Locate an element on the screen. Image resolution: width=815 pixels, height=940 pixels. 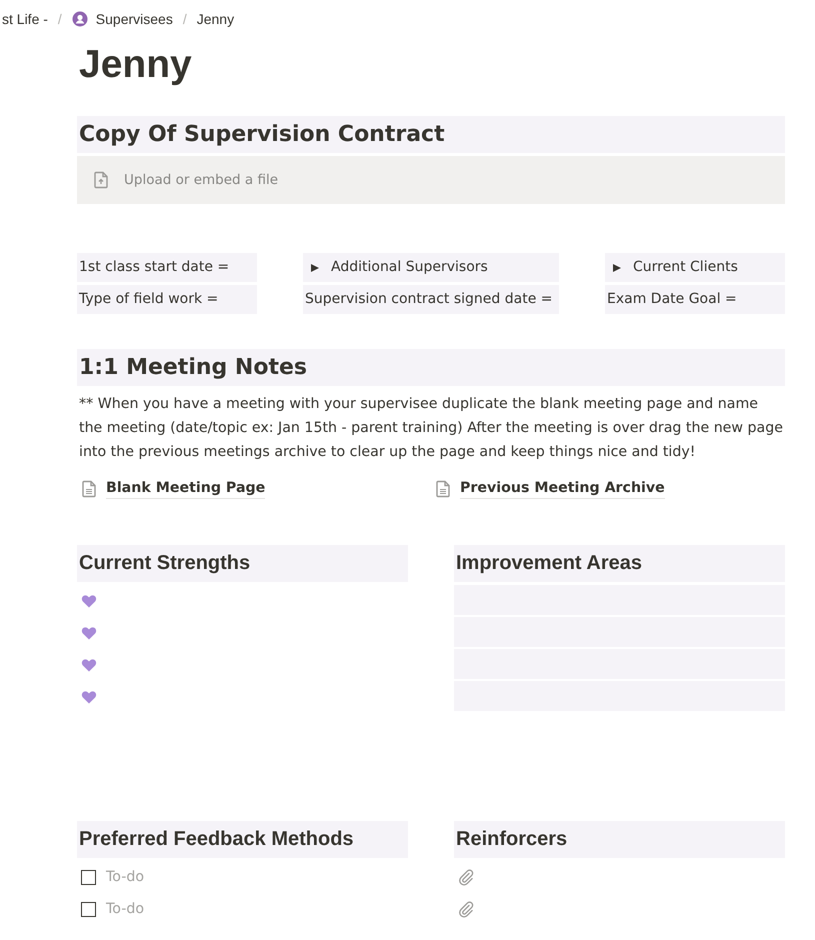
section-heading: Copy Of Supervision Contract is located at coordinates (431, 134).